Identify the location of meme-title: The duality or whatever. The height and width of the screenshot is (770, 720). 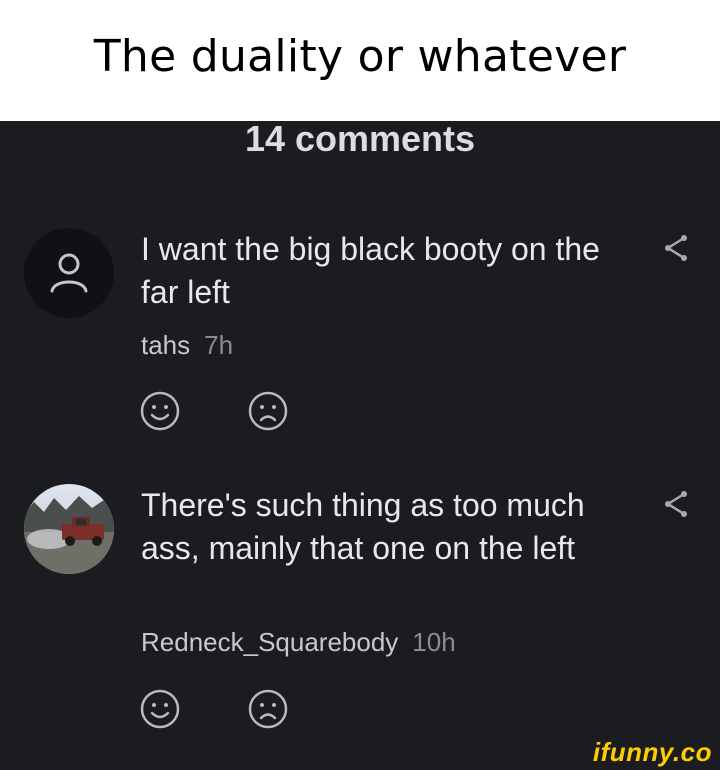
(360, 56).